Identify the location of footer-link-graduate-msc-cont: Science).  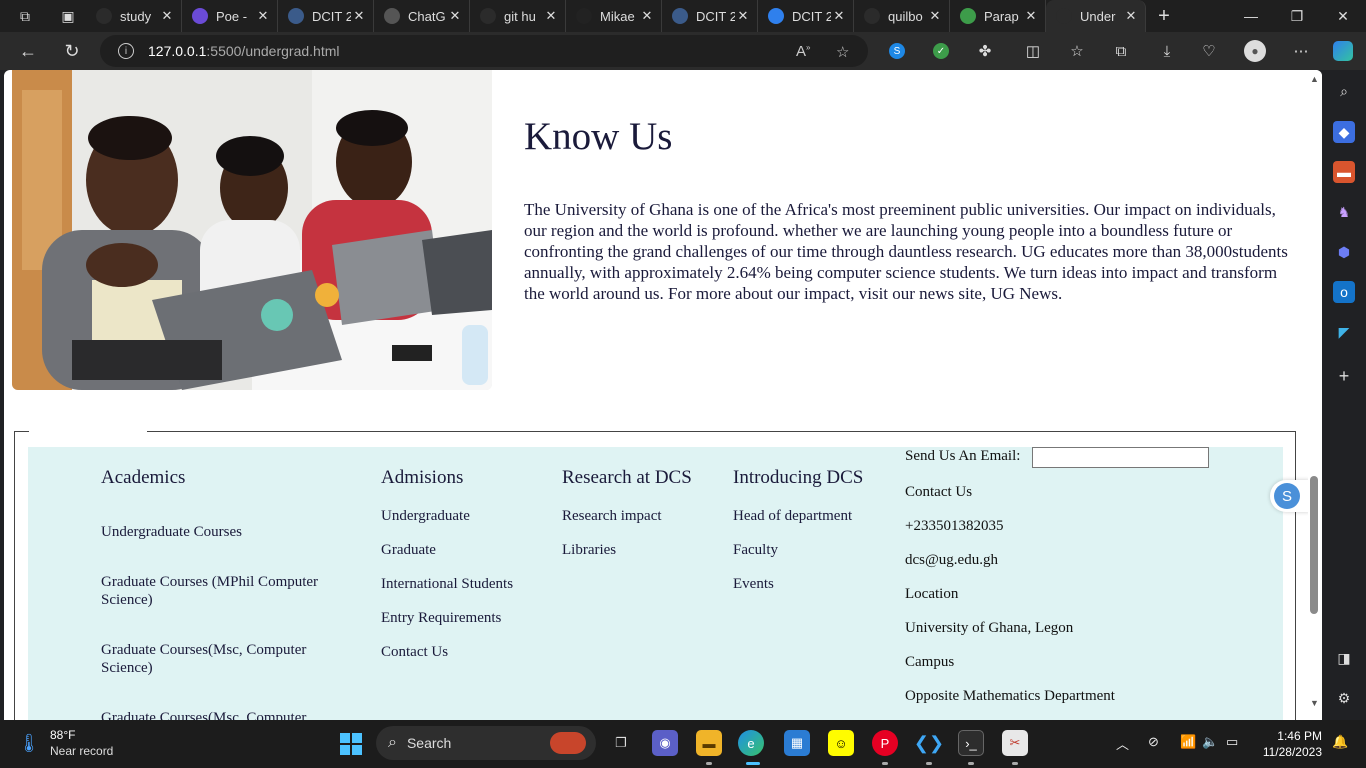
(127, 668).